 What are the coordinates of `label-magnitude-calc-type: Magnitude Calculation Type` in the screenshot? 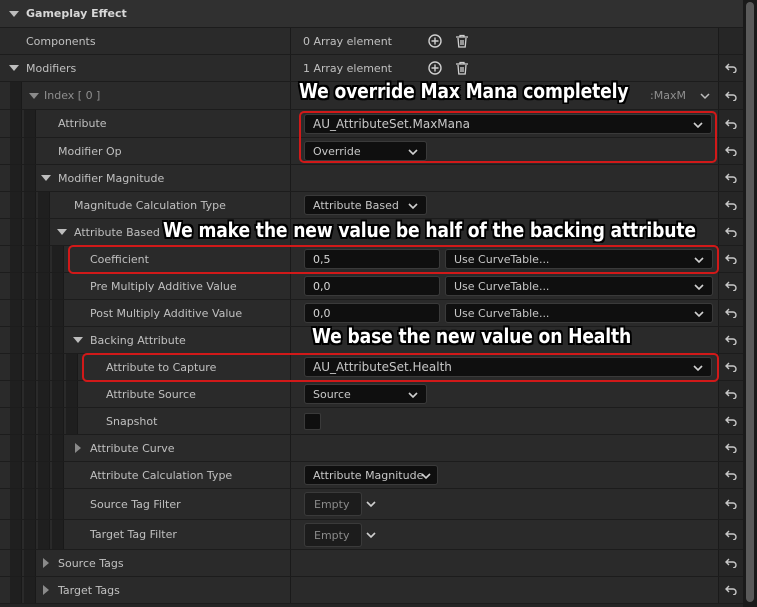 It's located at (150, 205).